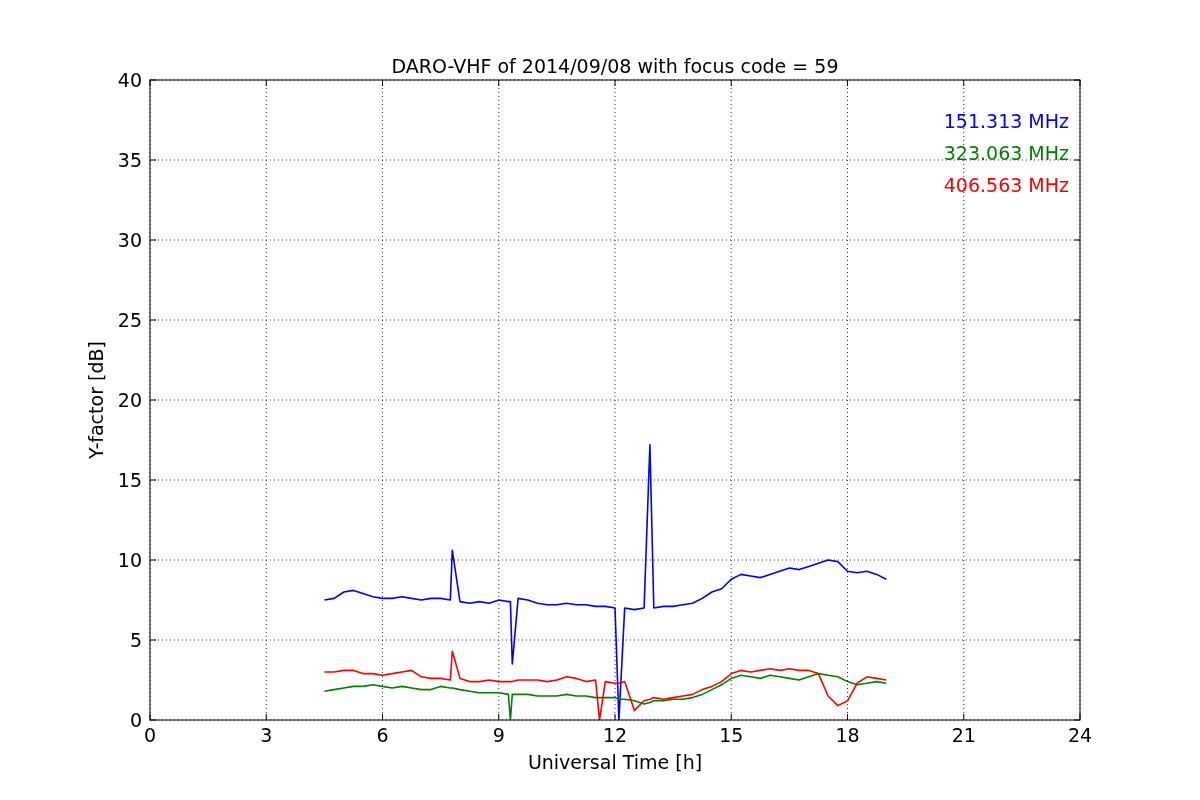 The height and width of the screenshot is (800, 1200). Describe the element at coordinates (1006, 121) in the screenshot. I see `legend-label: 151.313 MHz` at that location.